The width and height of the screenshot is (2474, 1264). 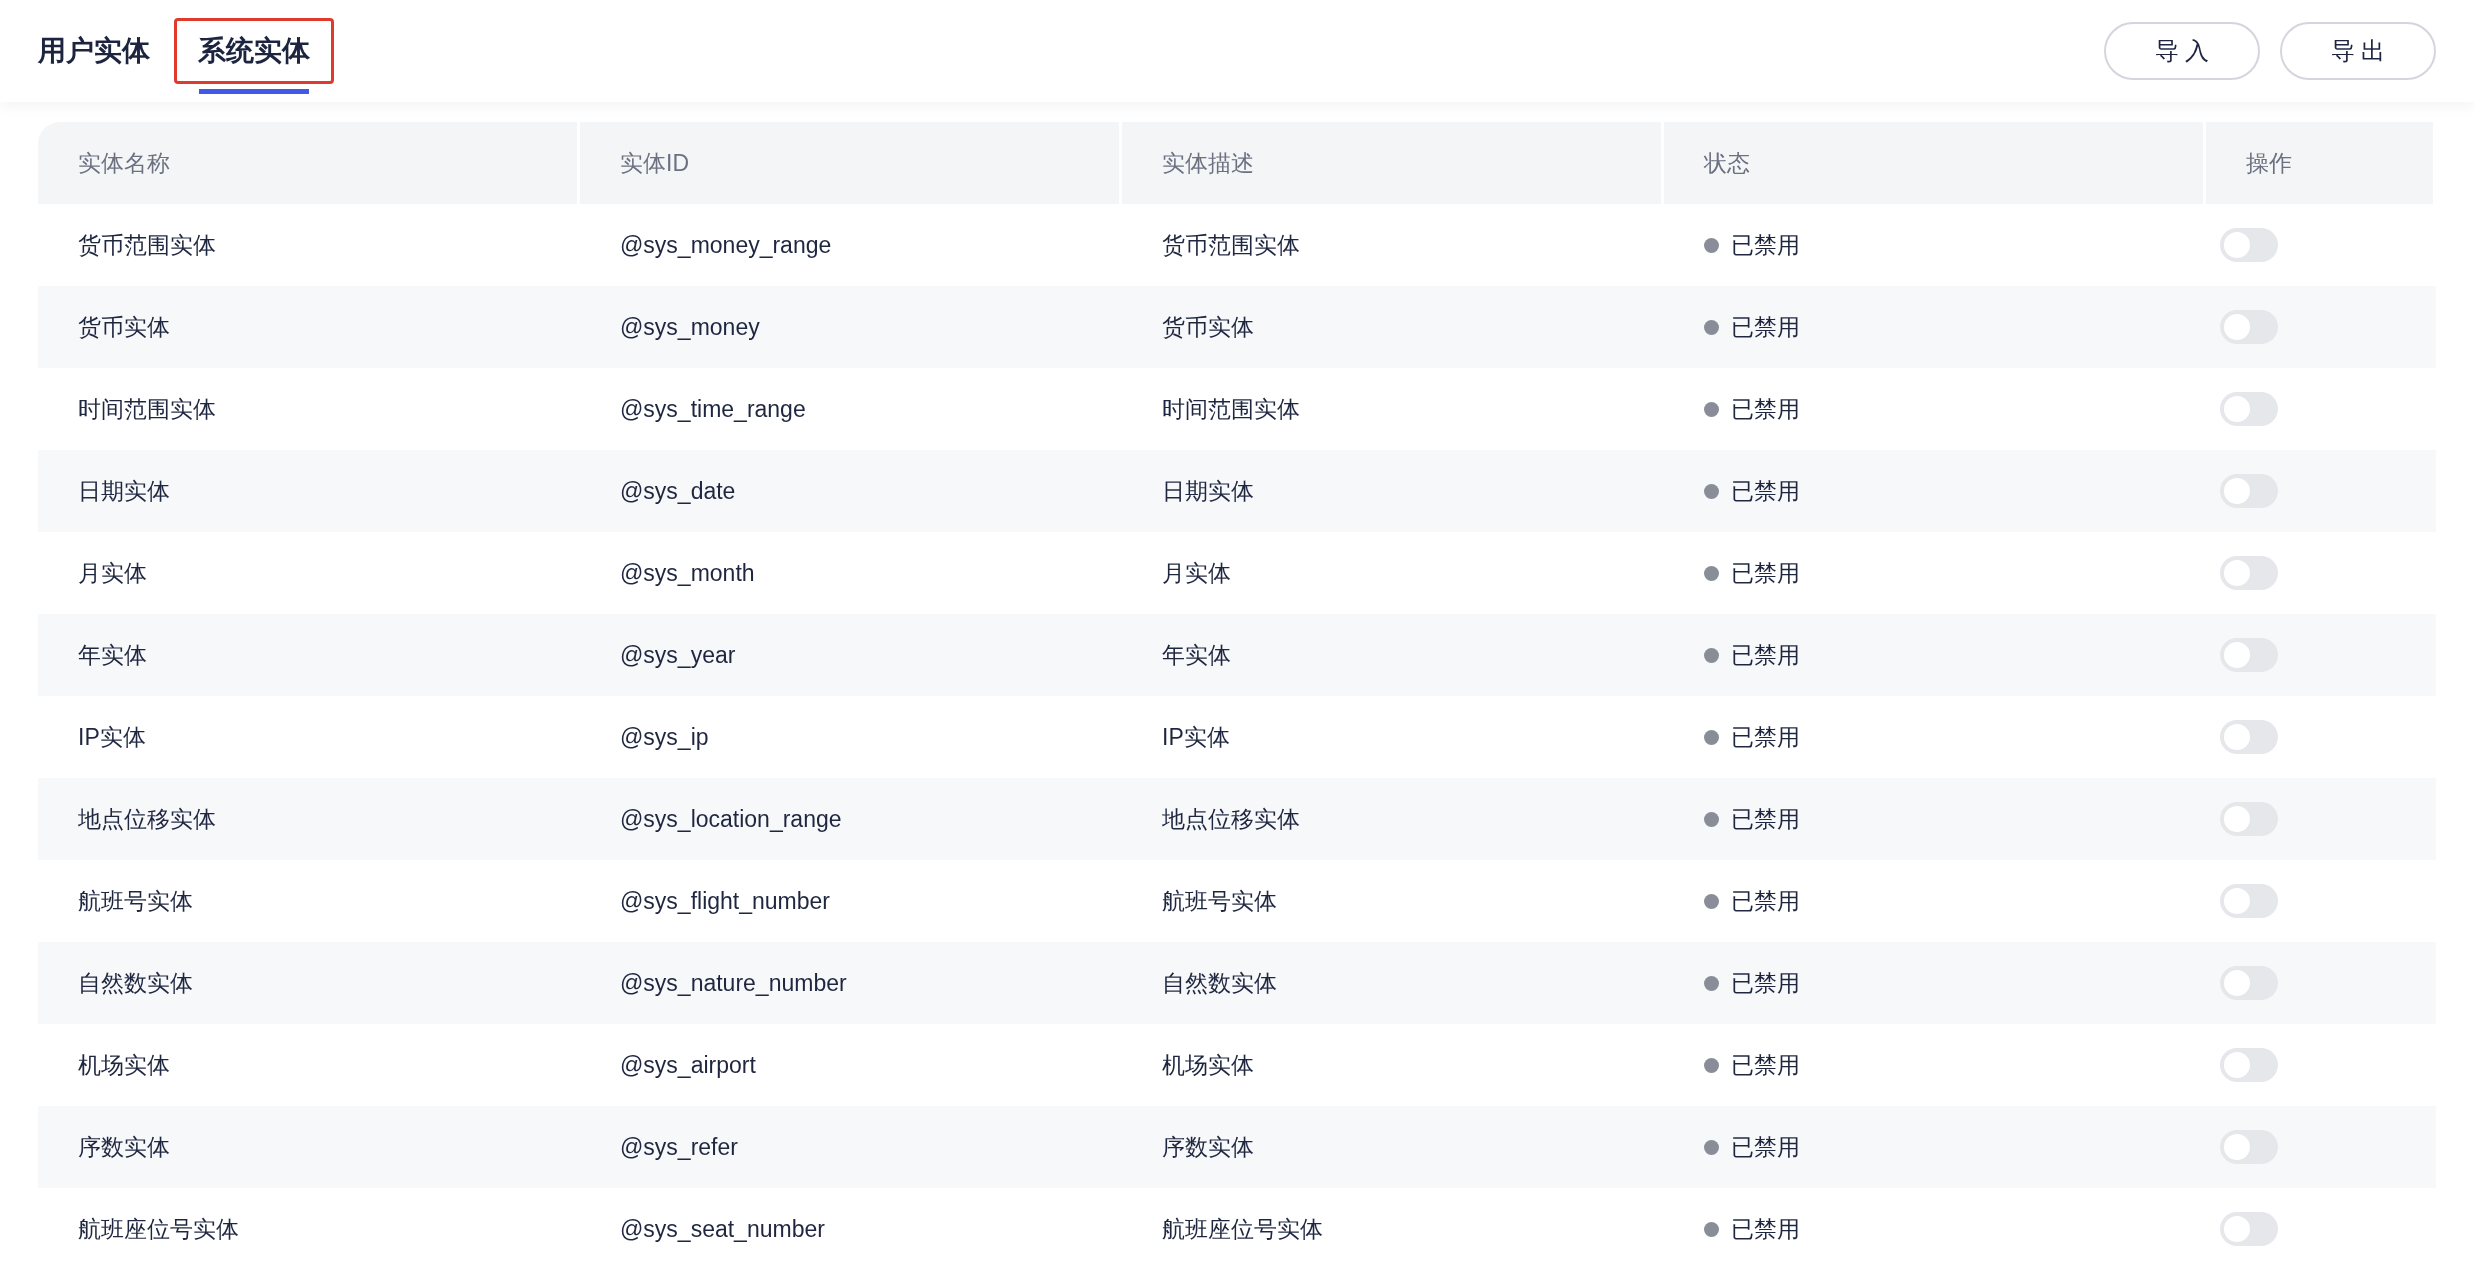 I want to click on table-cell: @sys_airport, so click(x=688, y=1065).